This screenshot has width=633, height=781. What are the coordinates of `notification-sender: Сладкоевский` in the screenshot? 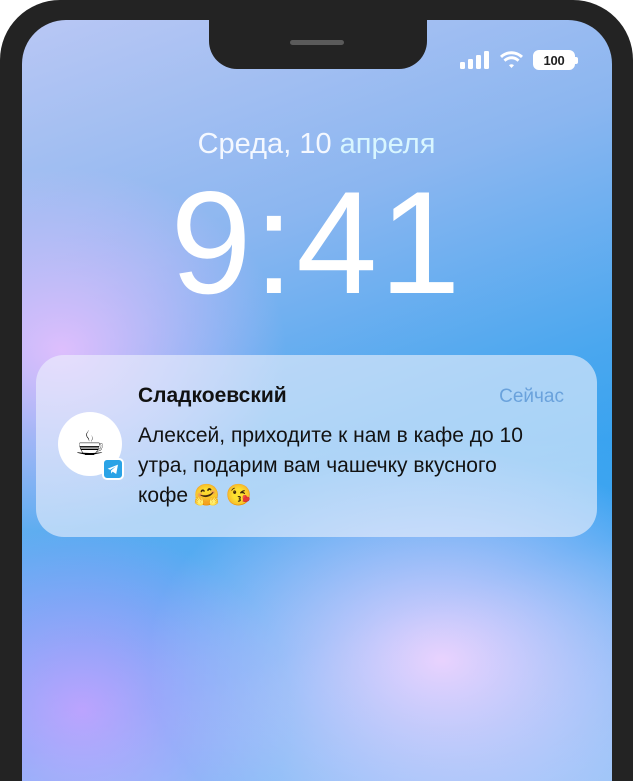 It's located at (212, 395).